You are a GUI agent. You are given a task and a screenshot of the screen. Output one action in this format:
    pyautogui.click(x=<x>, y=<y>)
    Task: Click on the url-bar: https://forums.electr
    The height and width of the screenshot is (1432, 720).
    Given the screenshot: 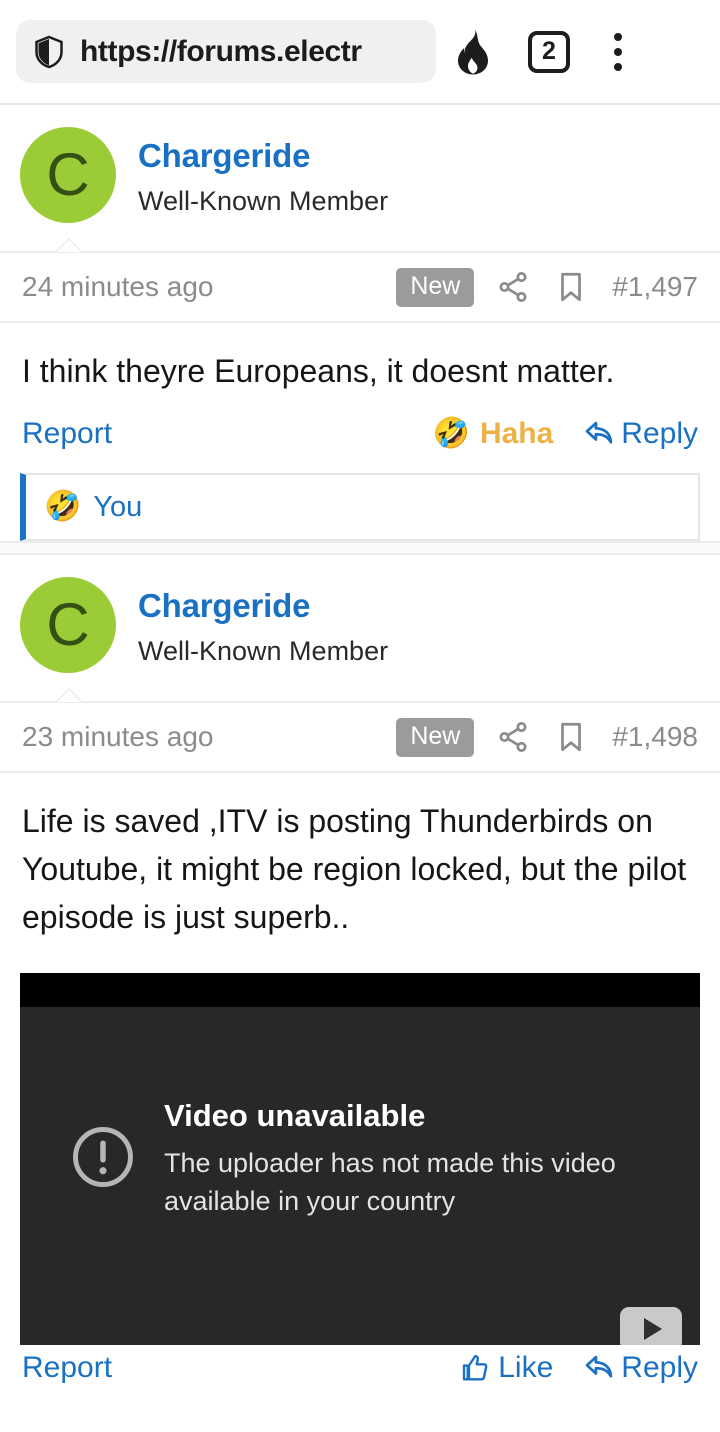 What is the action you would take?
    pyautogui.click(x=226, y=51)
    